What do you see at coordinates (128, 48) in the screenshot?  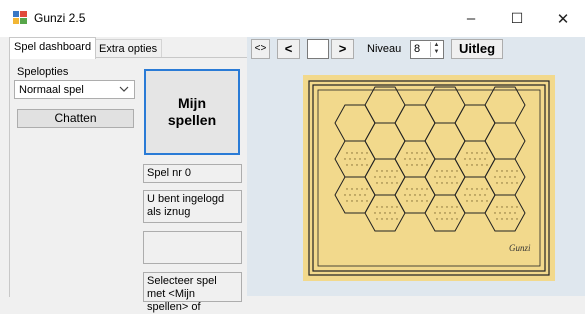 I see `tab-extra-opties: Extra opties` at bounding box center [128, 48].